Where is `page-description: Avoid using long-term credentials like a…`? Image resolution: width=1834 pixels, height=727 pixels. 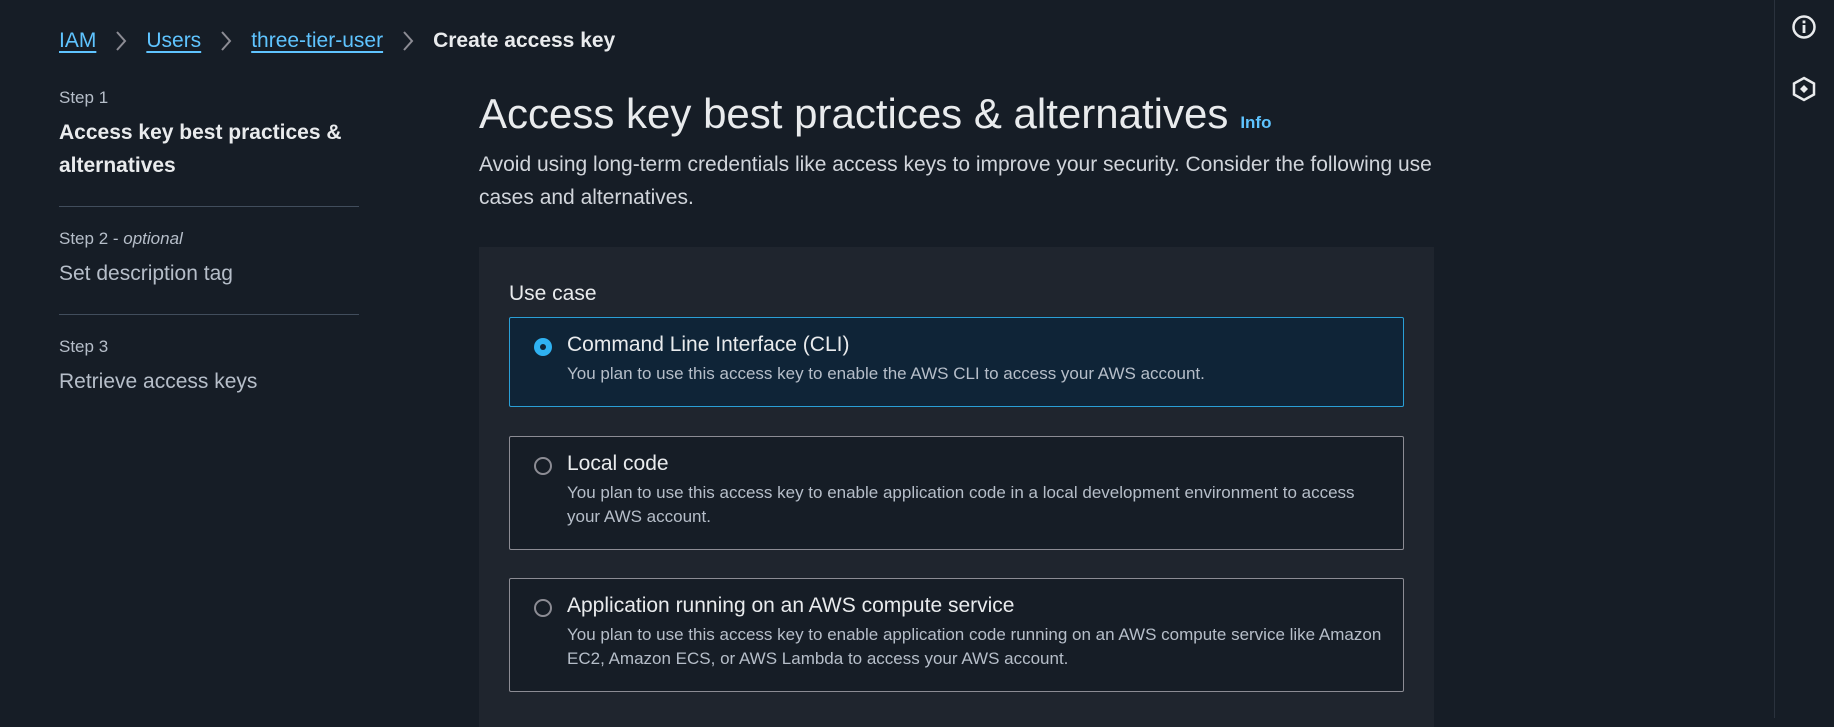 page-description: Avoid using long-term credentials like a… is located at coordinates (955, 181).